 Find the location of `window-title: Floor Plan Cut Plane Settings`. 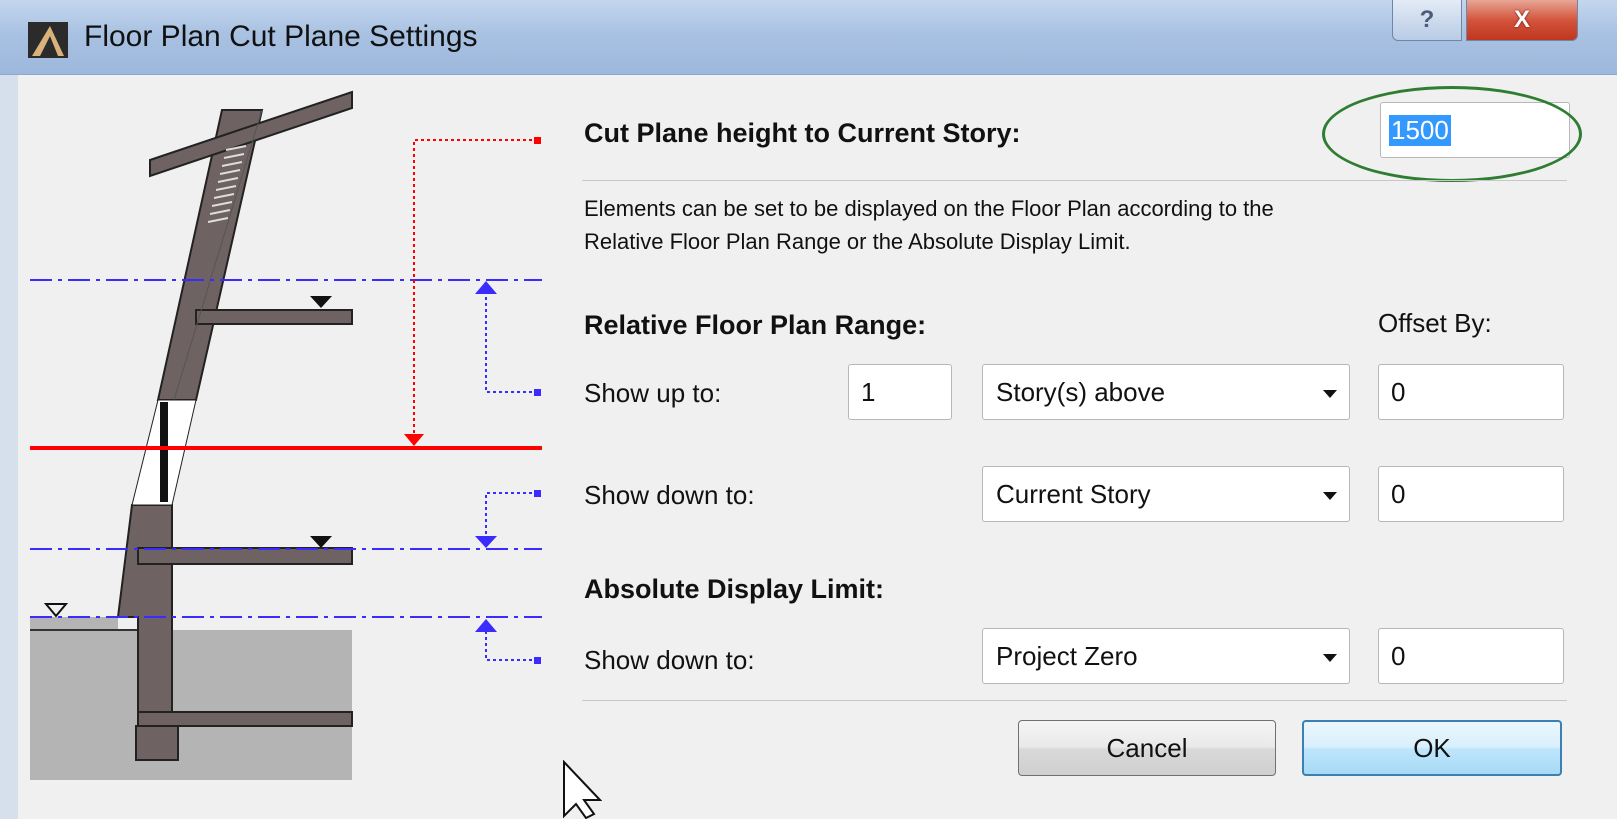

window-title: Floor Plan Cut Plane Settings is located at coordinates (281, 36).